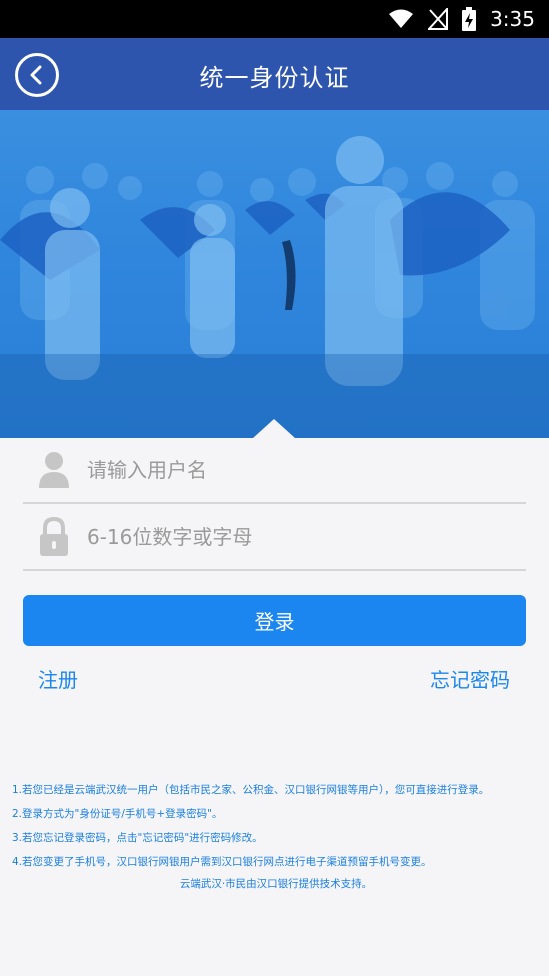 Image resolution: width=549 pixels, height=976 pixels. Describe the element at coordinates (401, 18) in the screenshot. I see `wifi-icon` at that location.